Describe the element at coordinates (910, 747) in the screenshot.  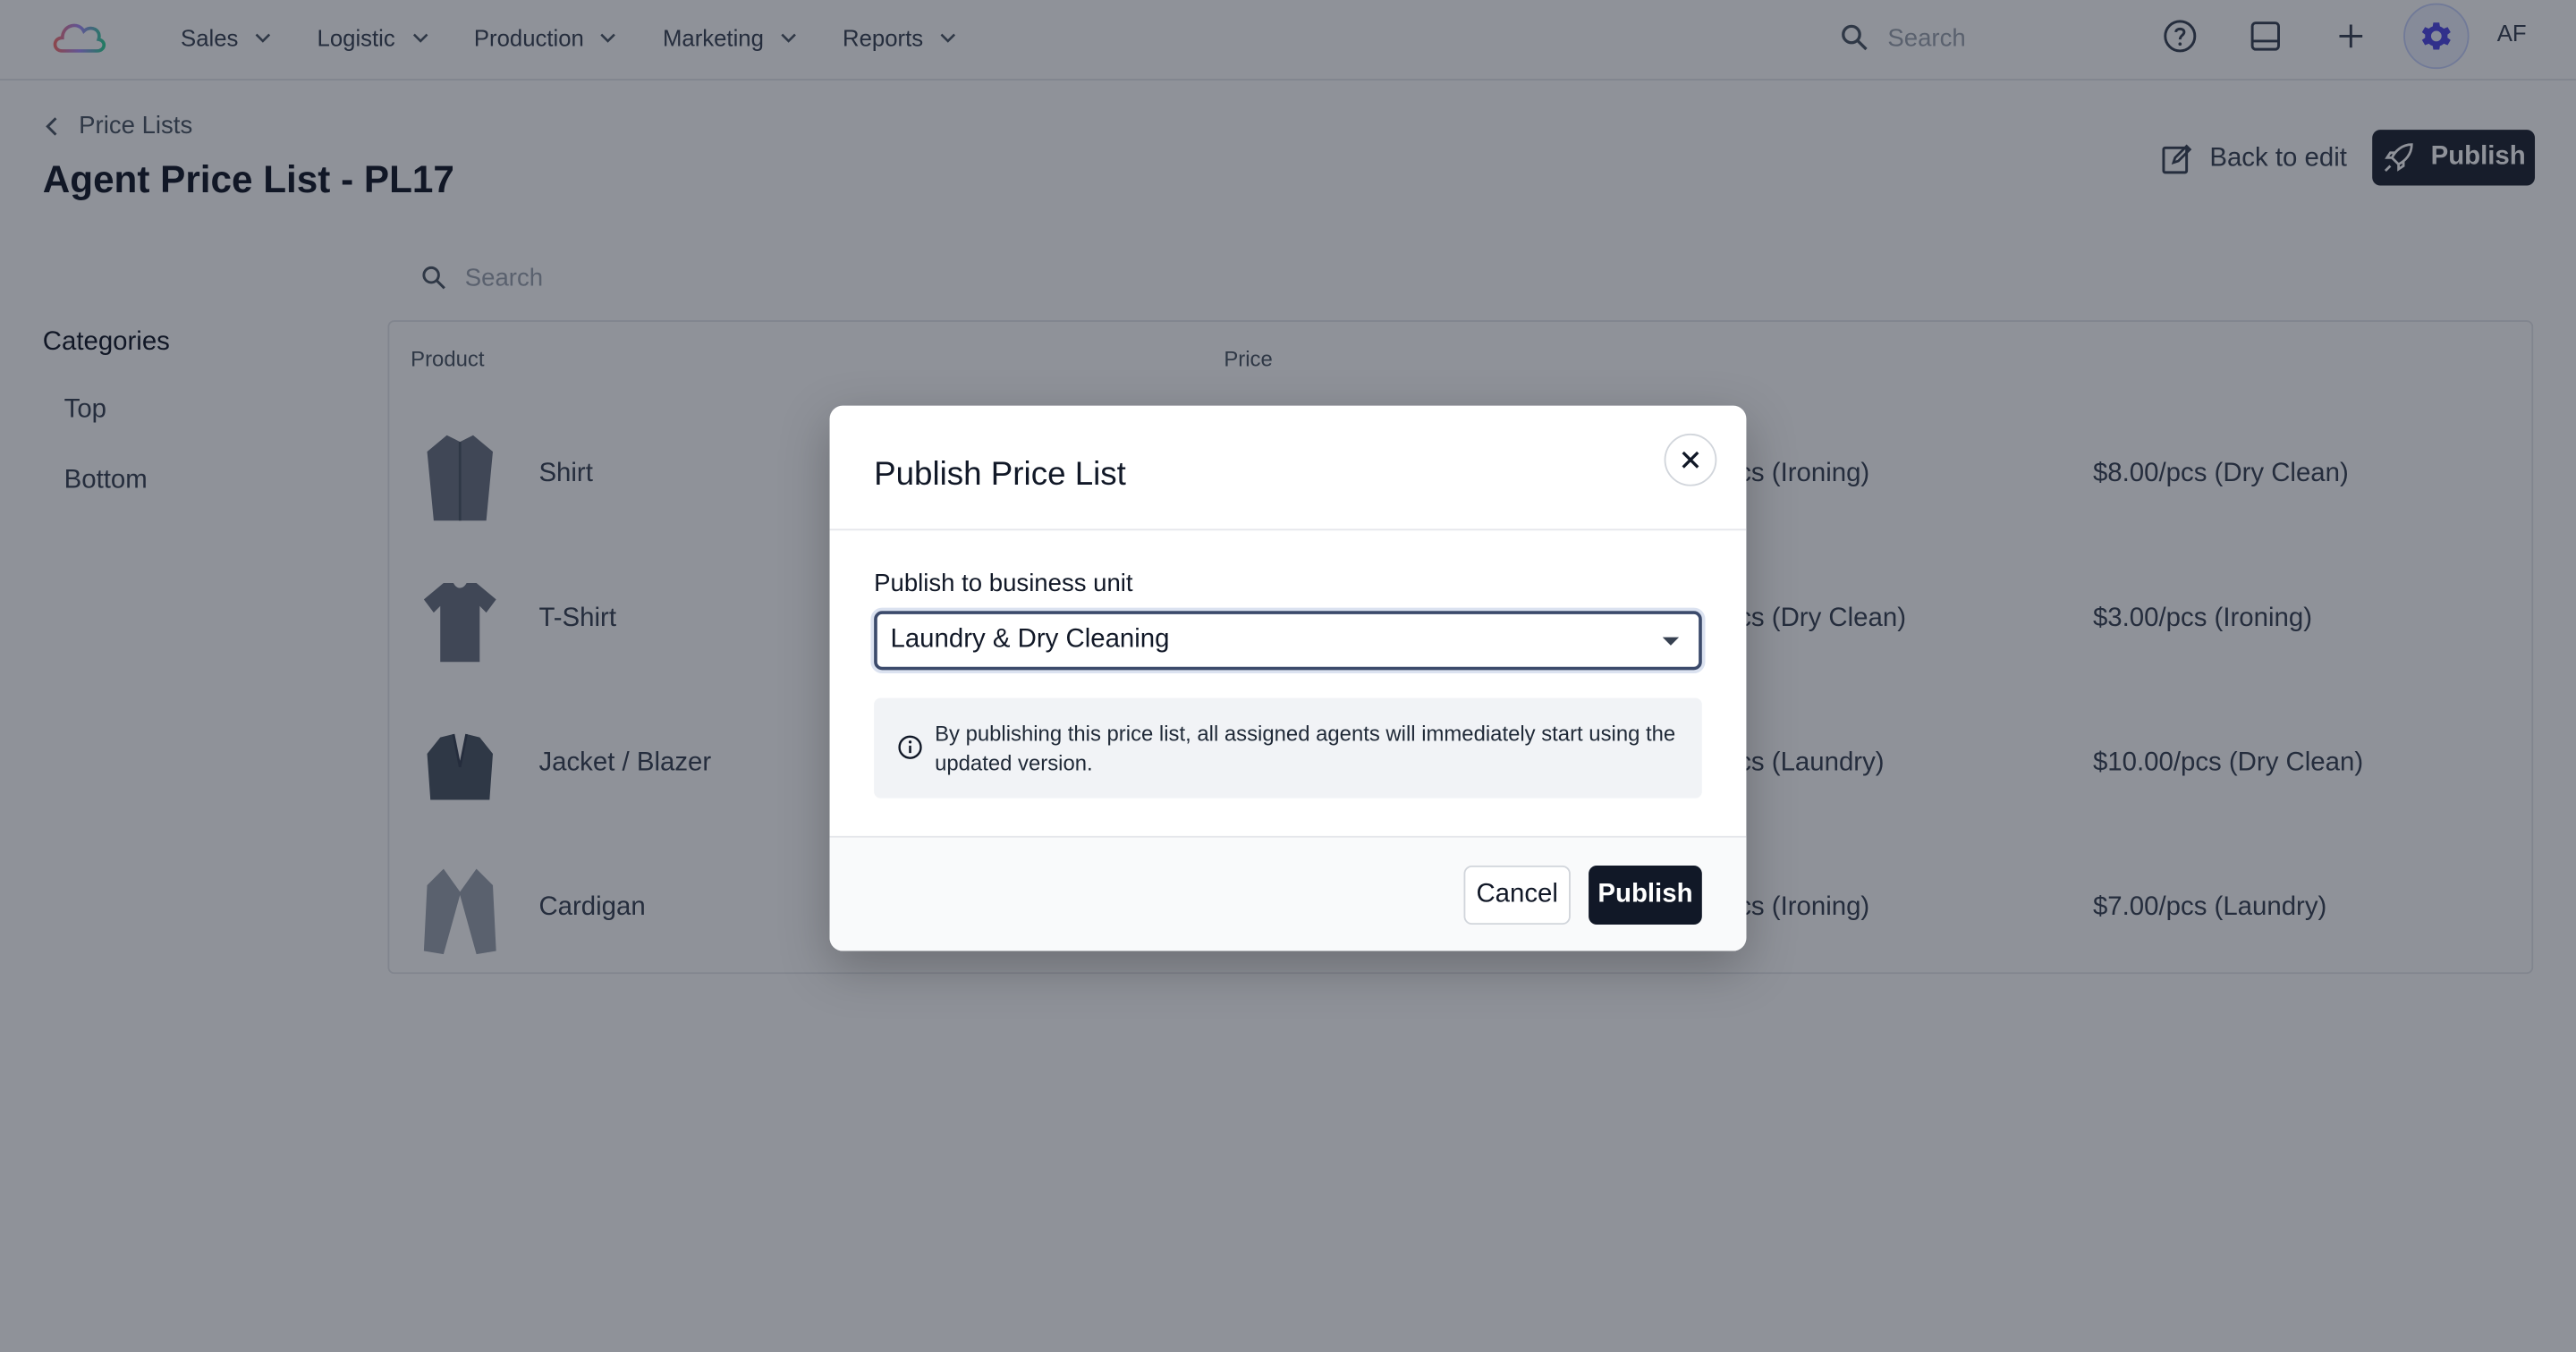
I see `info-icon` at that location.